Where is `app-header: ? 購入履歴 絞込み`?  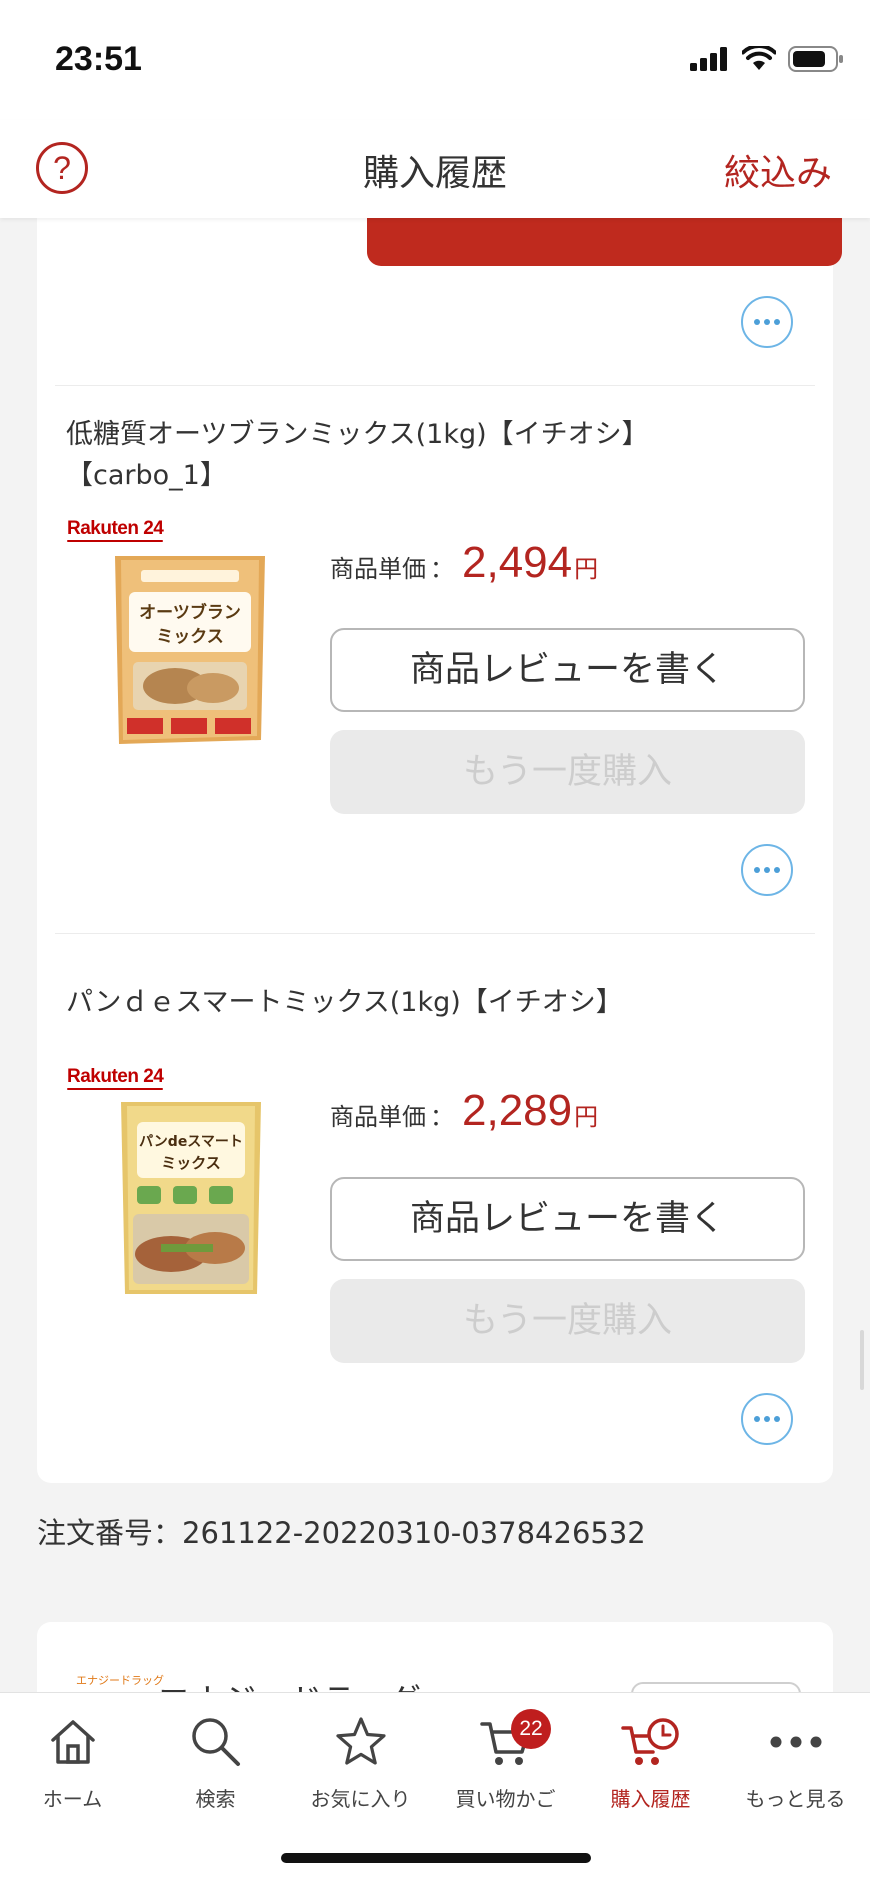 app-header: ? 購入履歴 絞込み is located at coordinates (435, 169).